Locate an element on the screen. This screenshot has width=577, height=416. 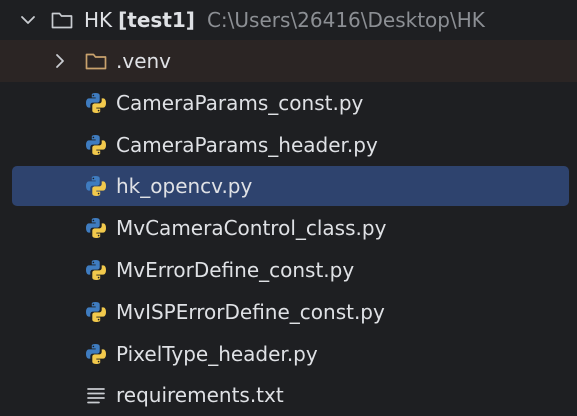
project-name: HK is located at coordinates (98, 20).